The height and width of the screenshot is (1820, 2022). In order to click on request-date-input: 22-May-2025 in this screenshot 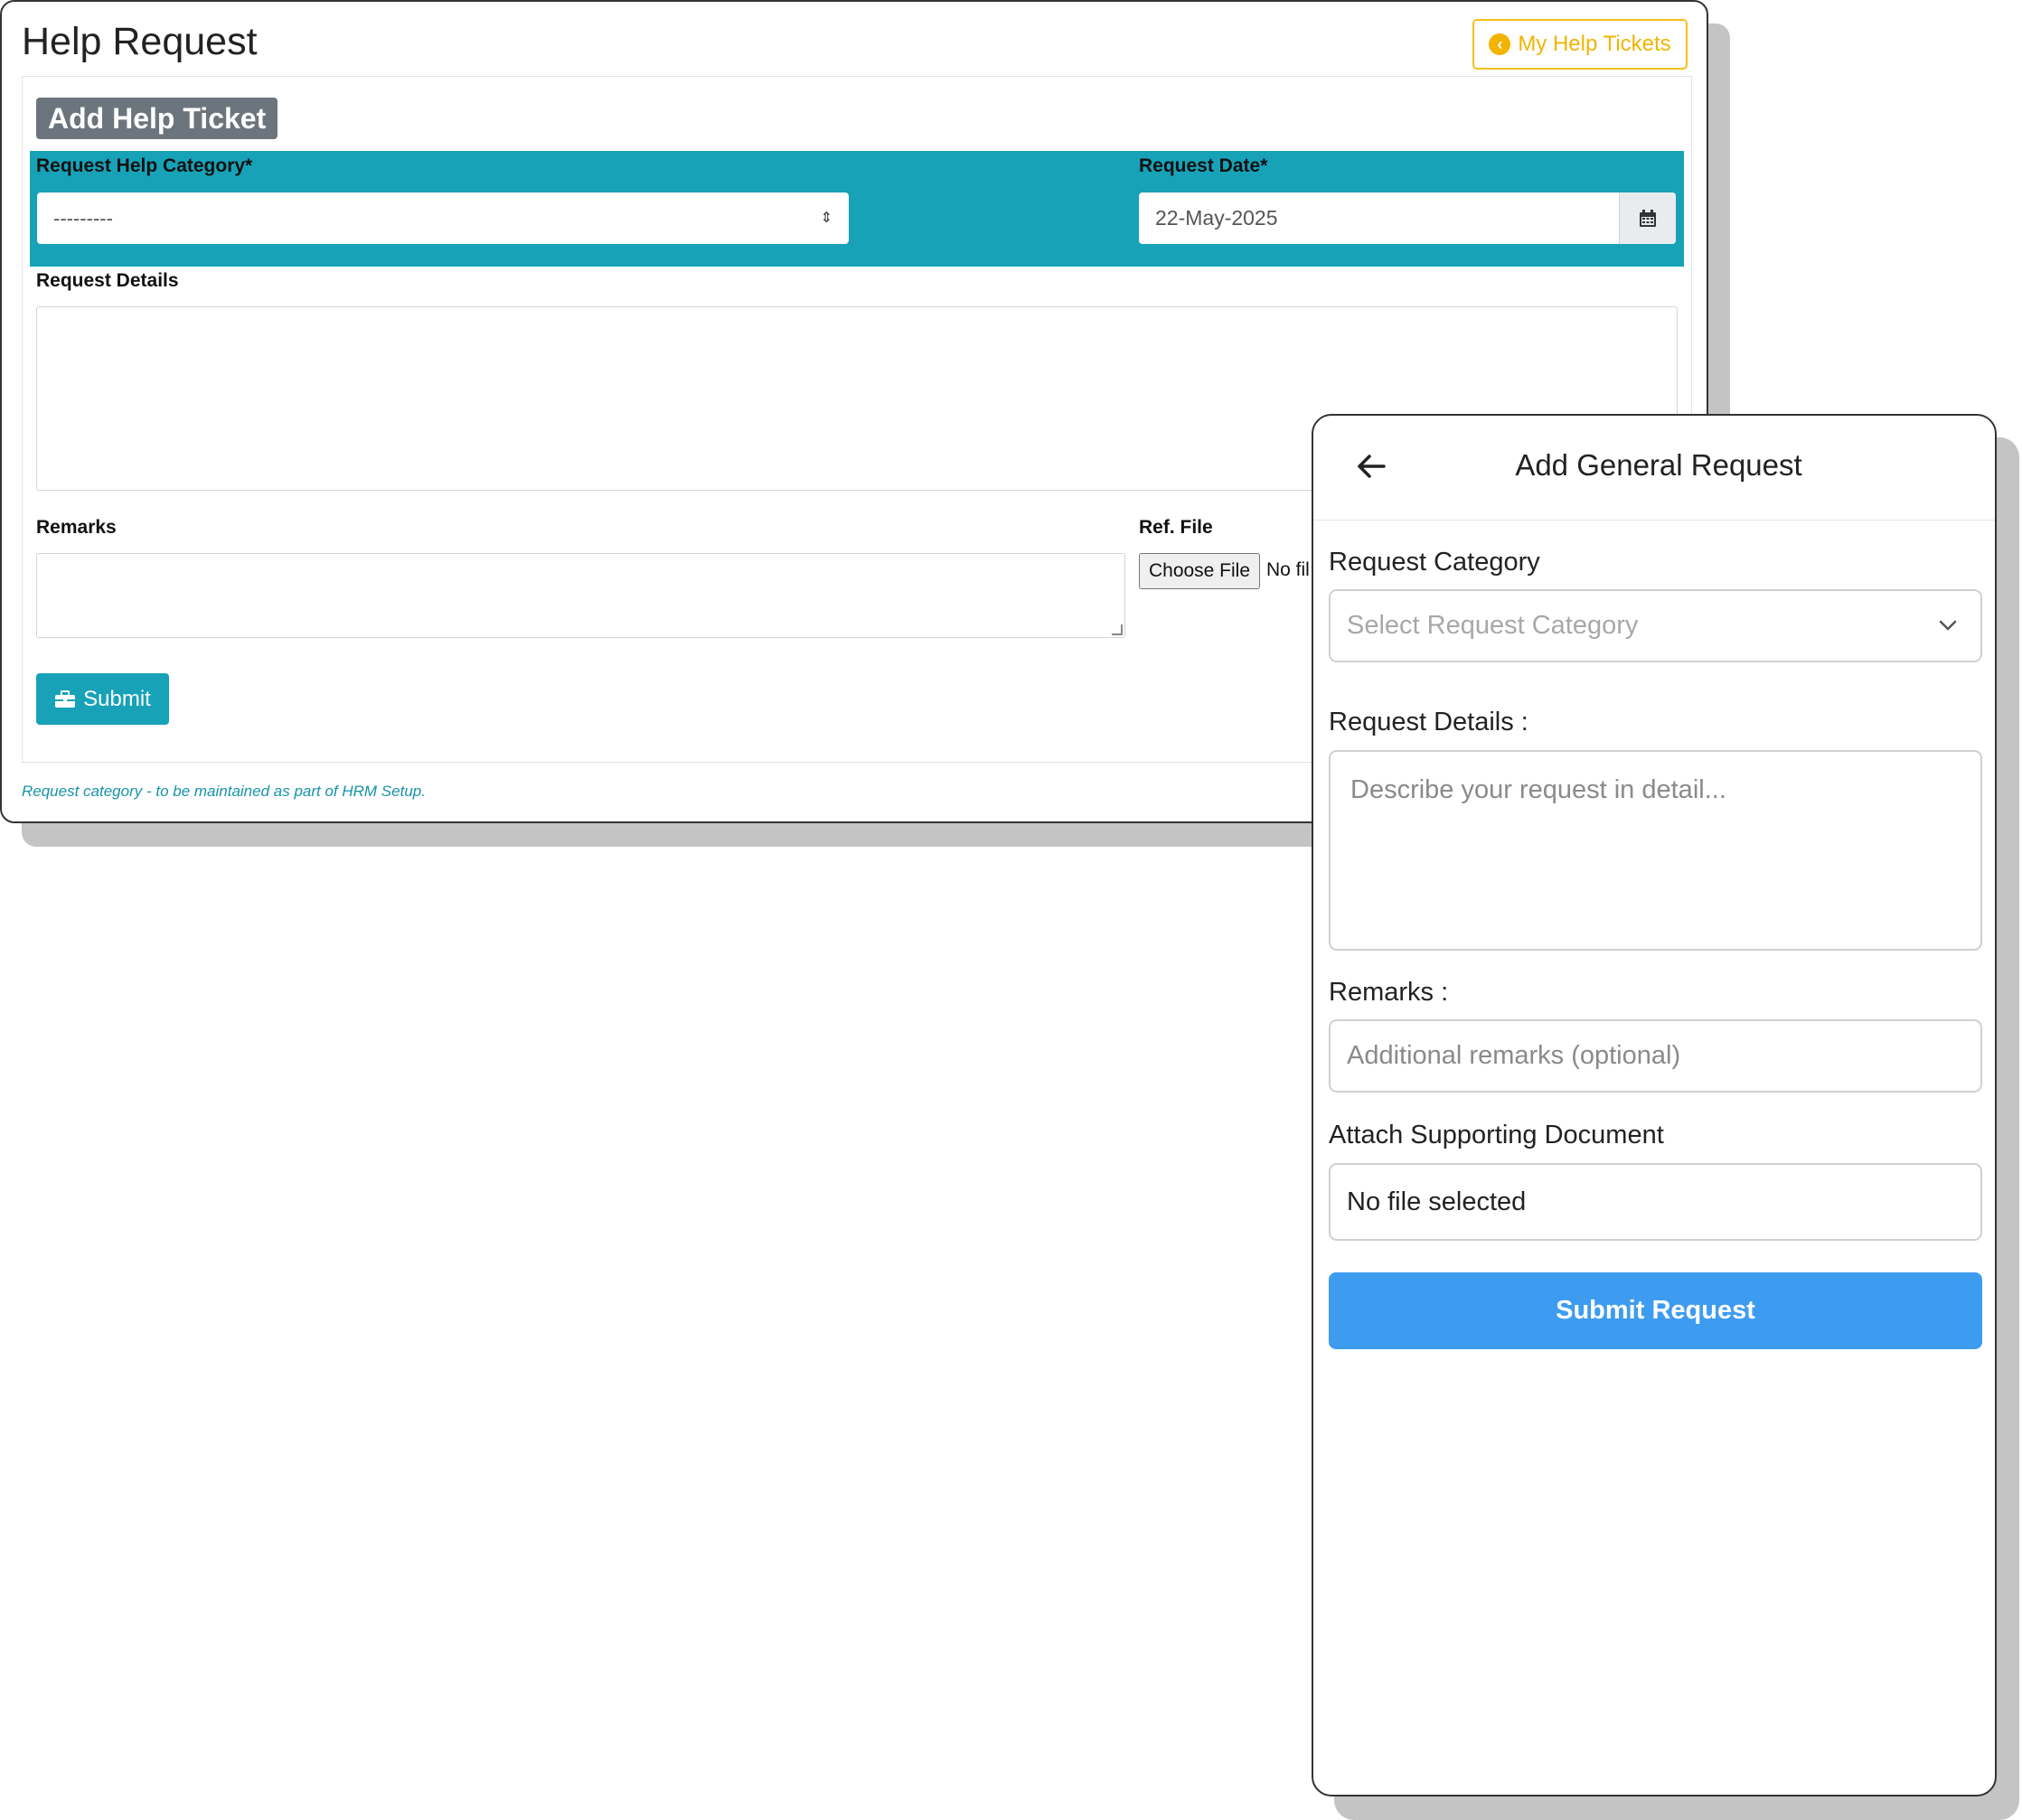, I will do `click(1407, 218)`.